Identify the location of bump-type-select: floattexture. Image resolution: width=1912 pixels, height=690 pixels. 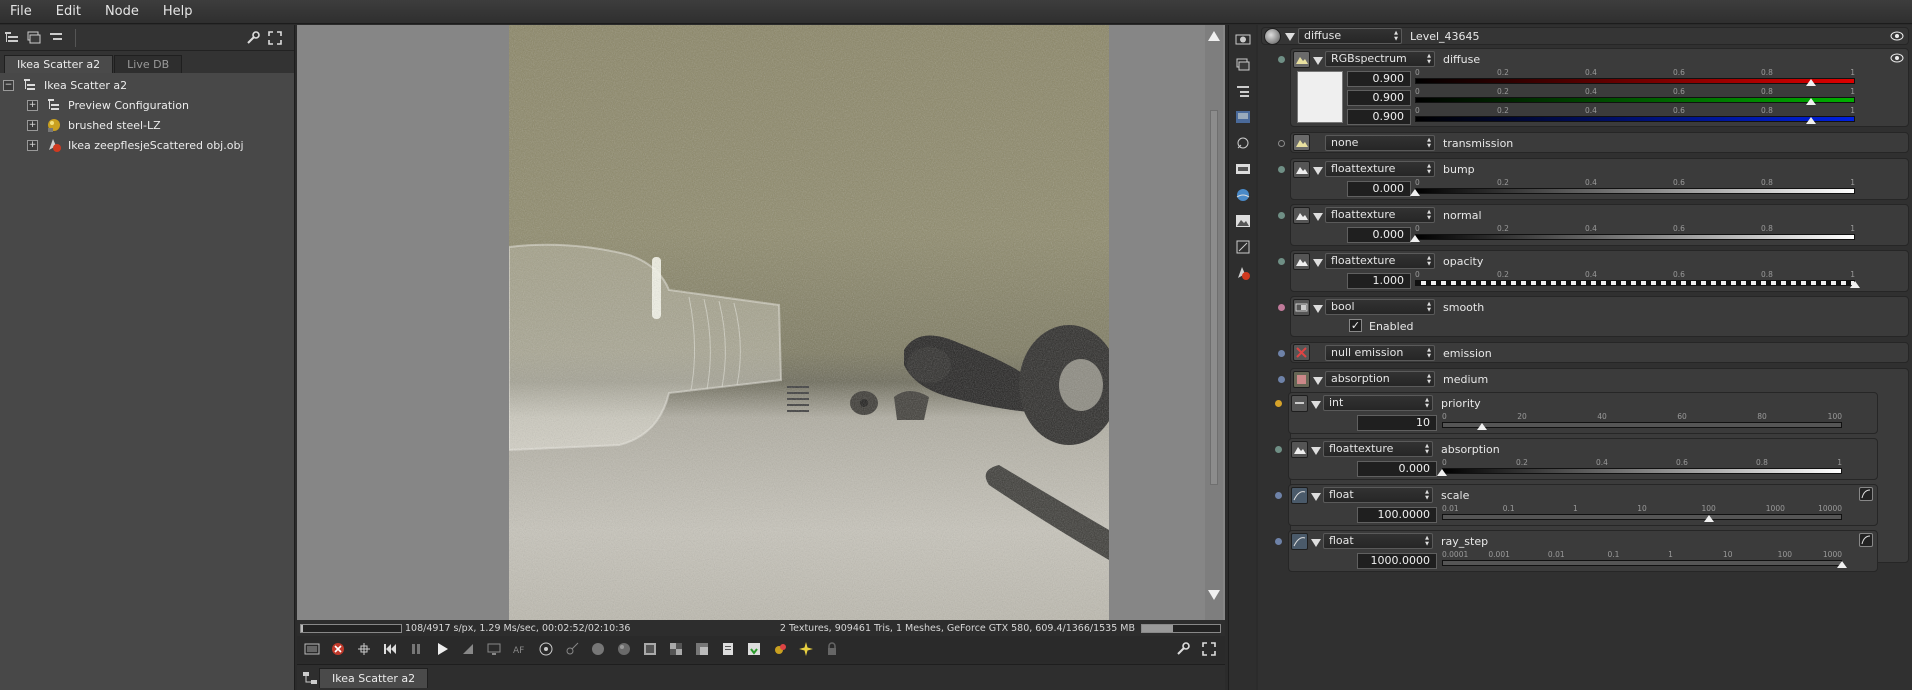
(1380, 169).